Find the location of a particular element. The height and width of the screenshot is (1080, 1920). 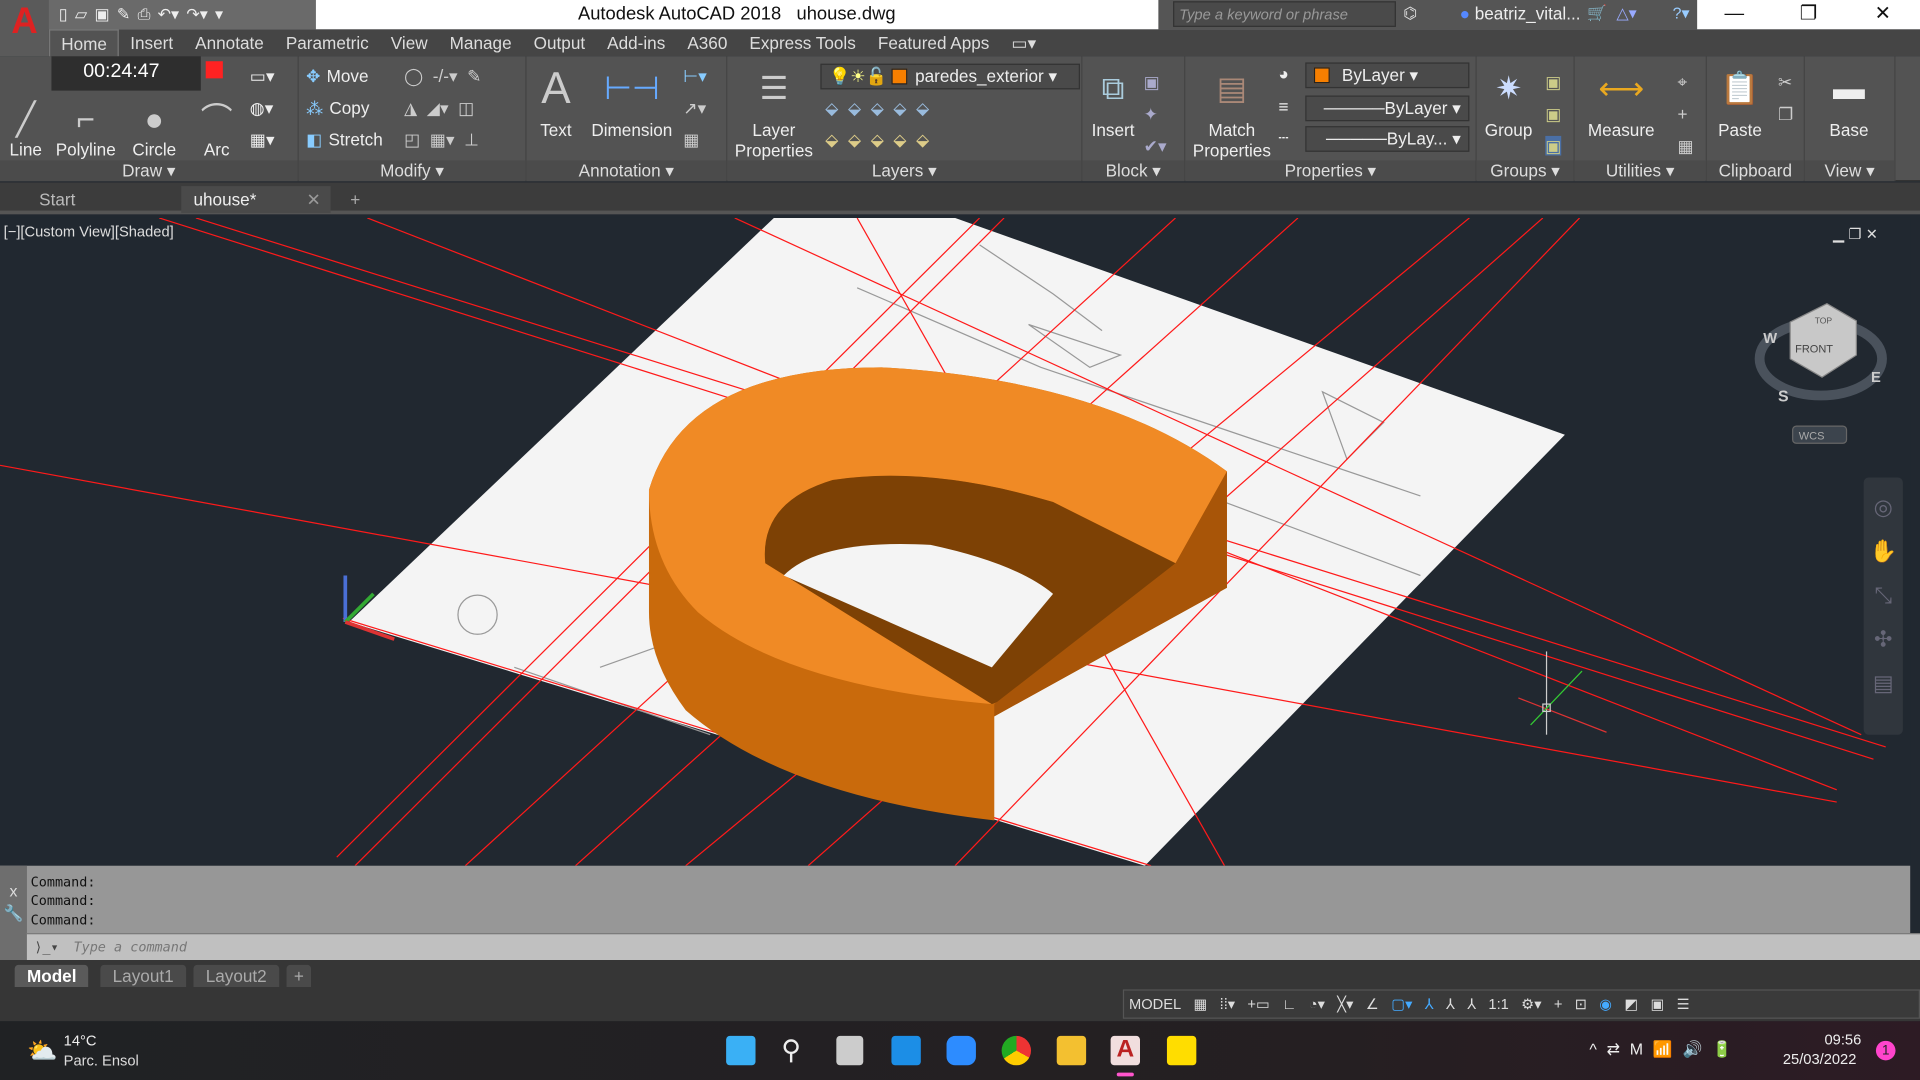

system-tray-icons: ^⇄M📶🔊🔋 is located at coordinates (1665, 1050).